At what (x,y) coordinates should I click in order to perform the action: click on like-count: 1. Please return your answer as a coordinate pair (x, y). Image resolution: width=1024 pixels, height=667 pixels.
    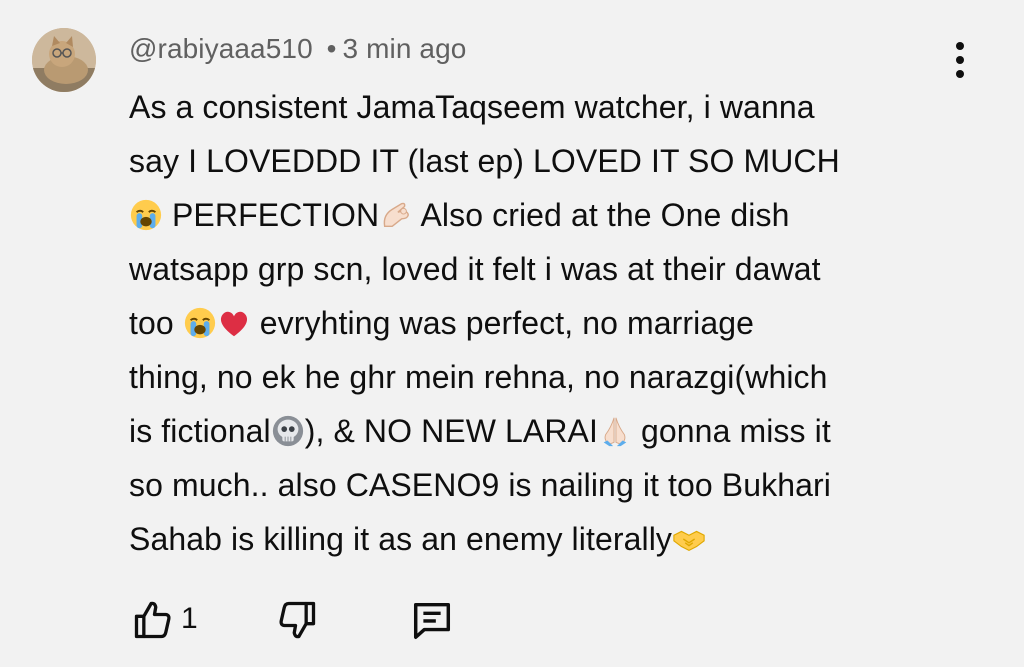
    Looking at the image, I should click on (189, 618).